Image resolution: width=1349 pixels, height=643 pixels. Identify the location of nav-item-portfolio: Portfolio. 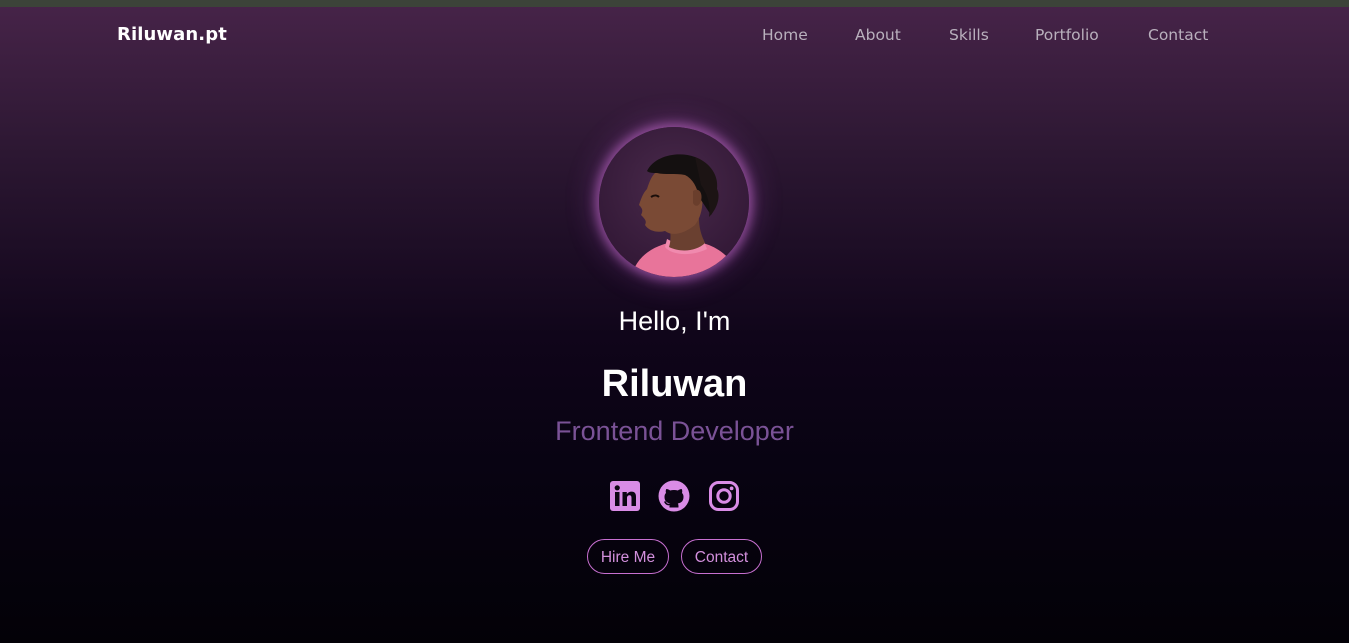
(1067, 35).